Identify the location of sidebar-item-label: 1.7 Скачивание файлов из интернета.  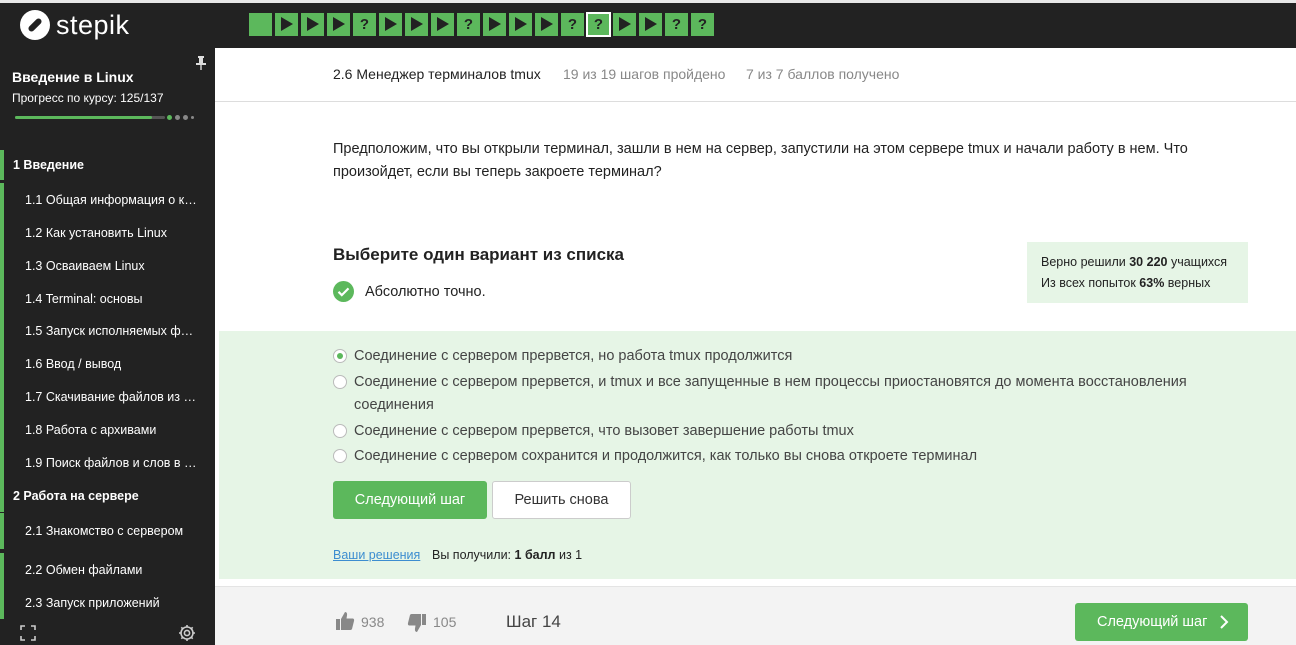
(111, 396).